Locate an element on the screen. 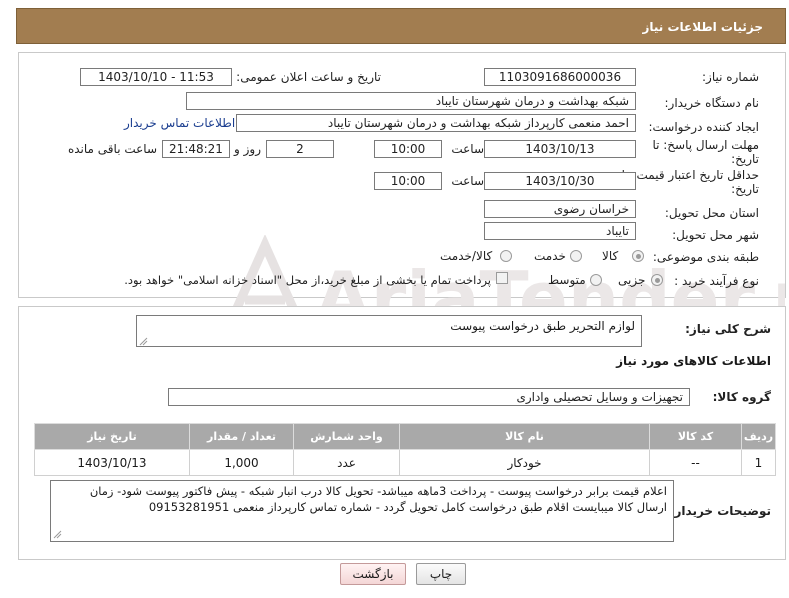  purchase-type-label: نوع فرآیند خرید : is located at coordinates (716, 281).